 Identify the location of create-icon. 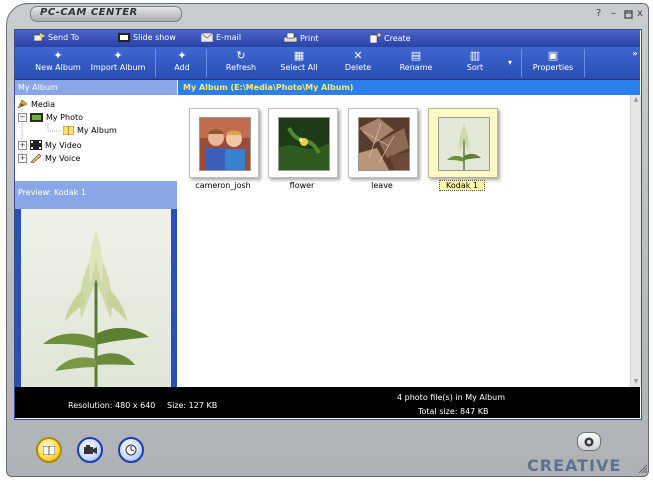
(375, 38).